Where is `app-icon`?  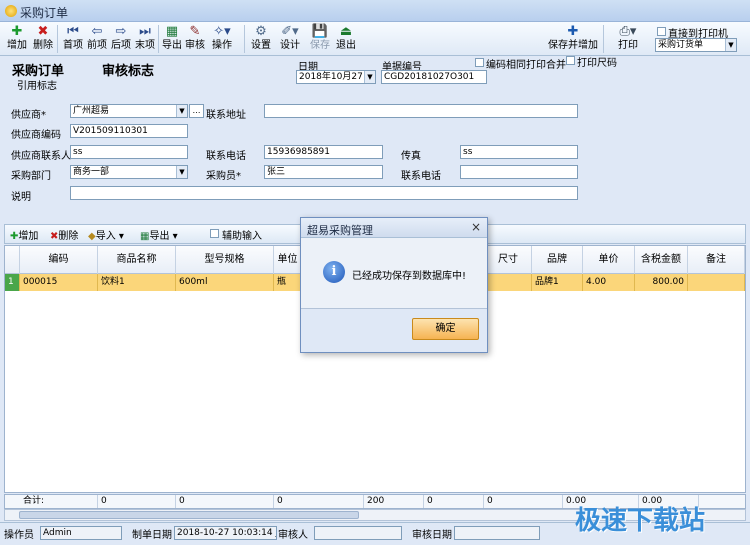
app-icon is located at coordinates (11, 11).